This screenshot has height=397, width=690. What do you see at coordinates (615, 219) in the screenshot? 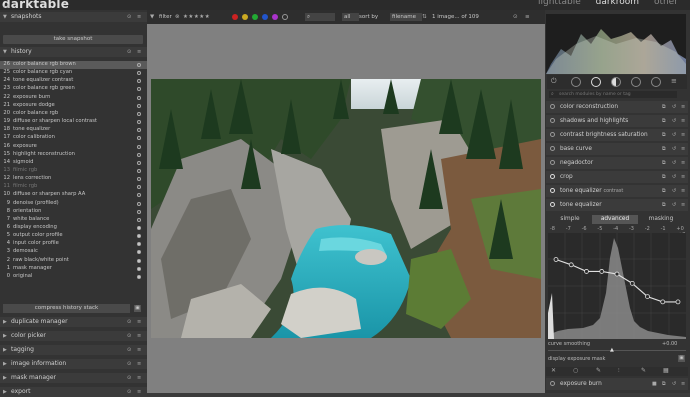
I see `tab-advanced: advanced` at bounding box center [615, 219].